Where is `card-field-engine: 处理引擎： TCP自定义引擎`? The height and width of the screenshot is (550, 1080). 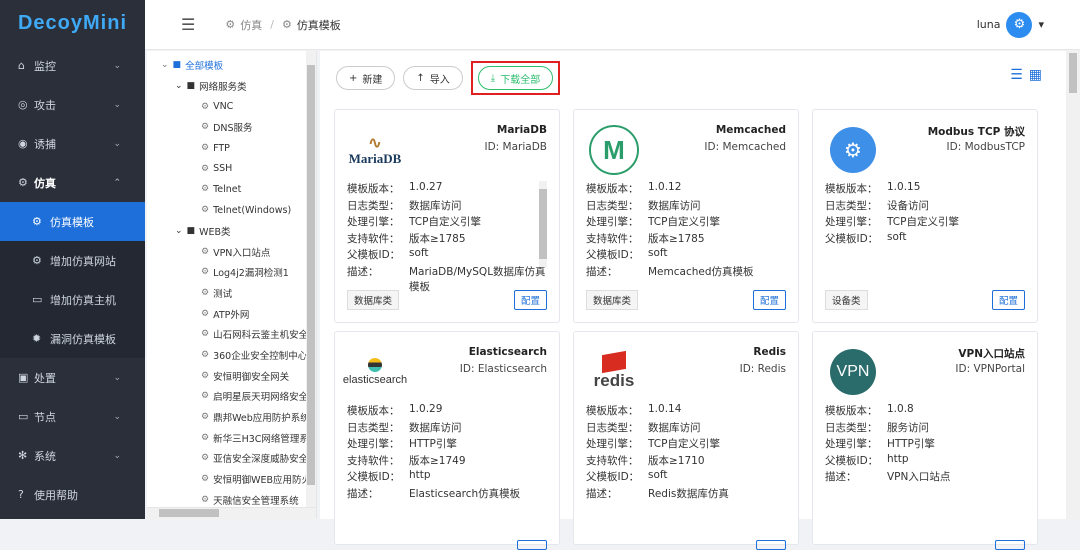
card-field-engine: 处理引擎： TCP自定义引擎 is located at coordinates (925, 222).